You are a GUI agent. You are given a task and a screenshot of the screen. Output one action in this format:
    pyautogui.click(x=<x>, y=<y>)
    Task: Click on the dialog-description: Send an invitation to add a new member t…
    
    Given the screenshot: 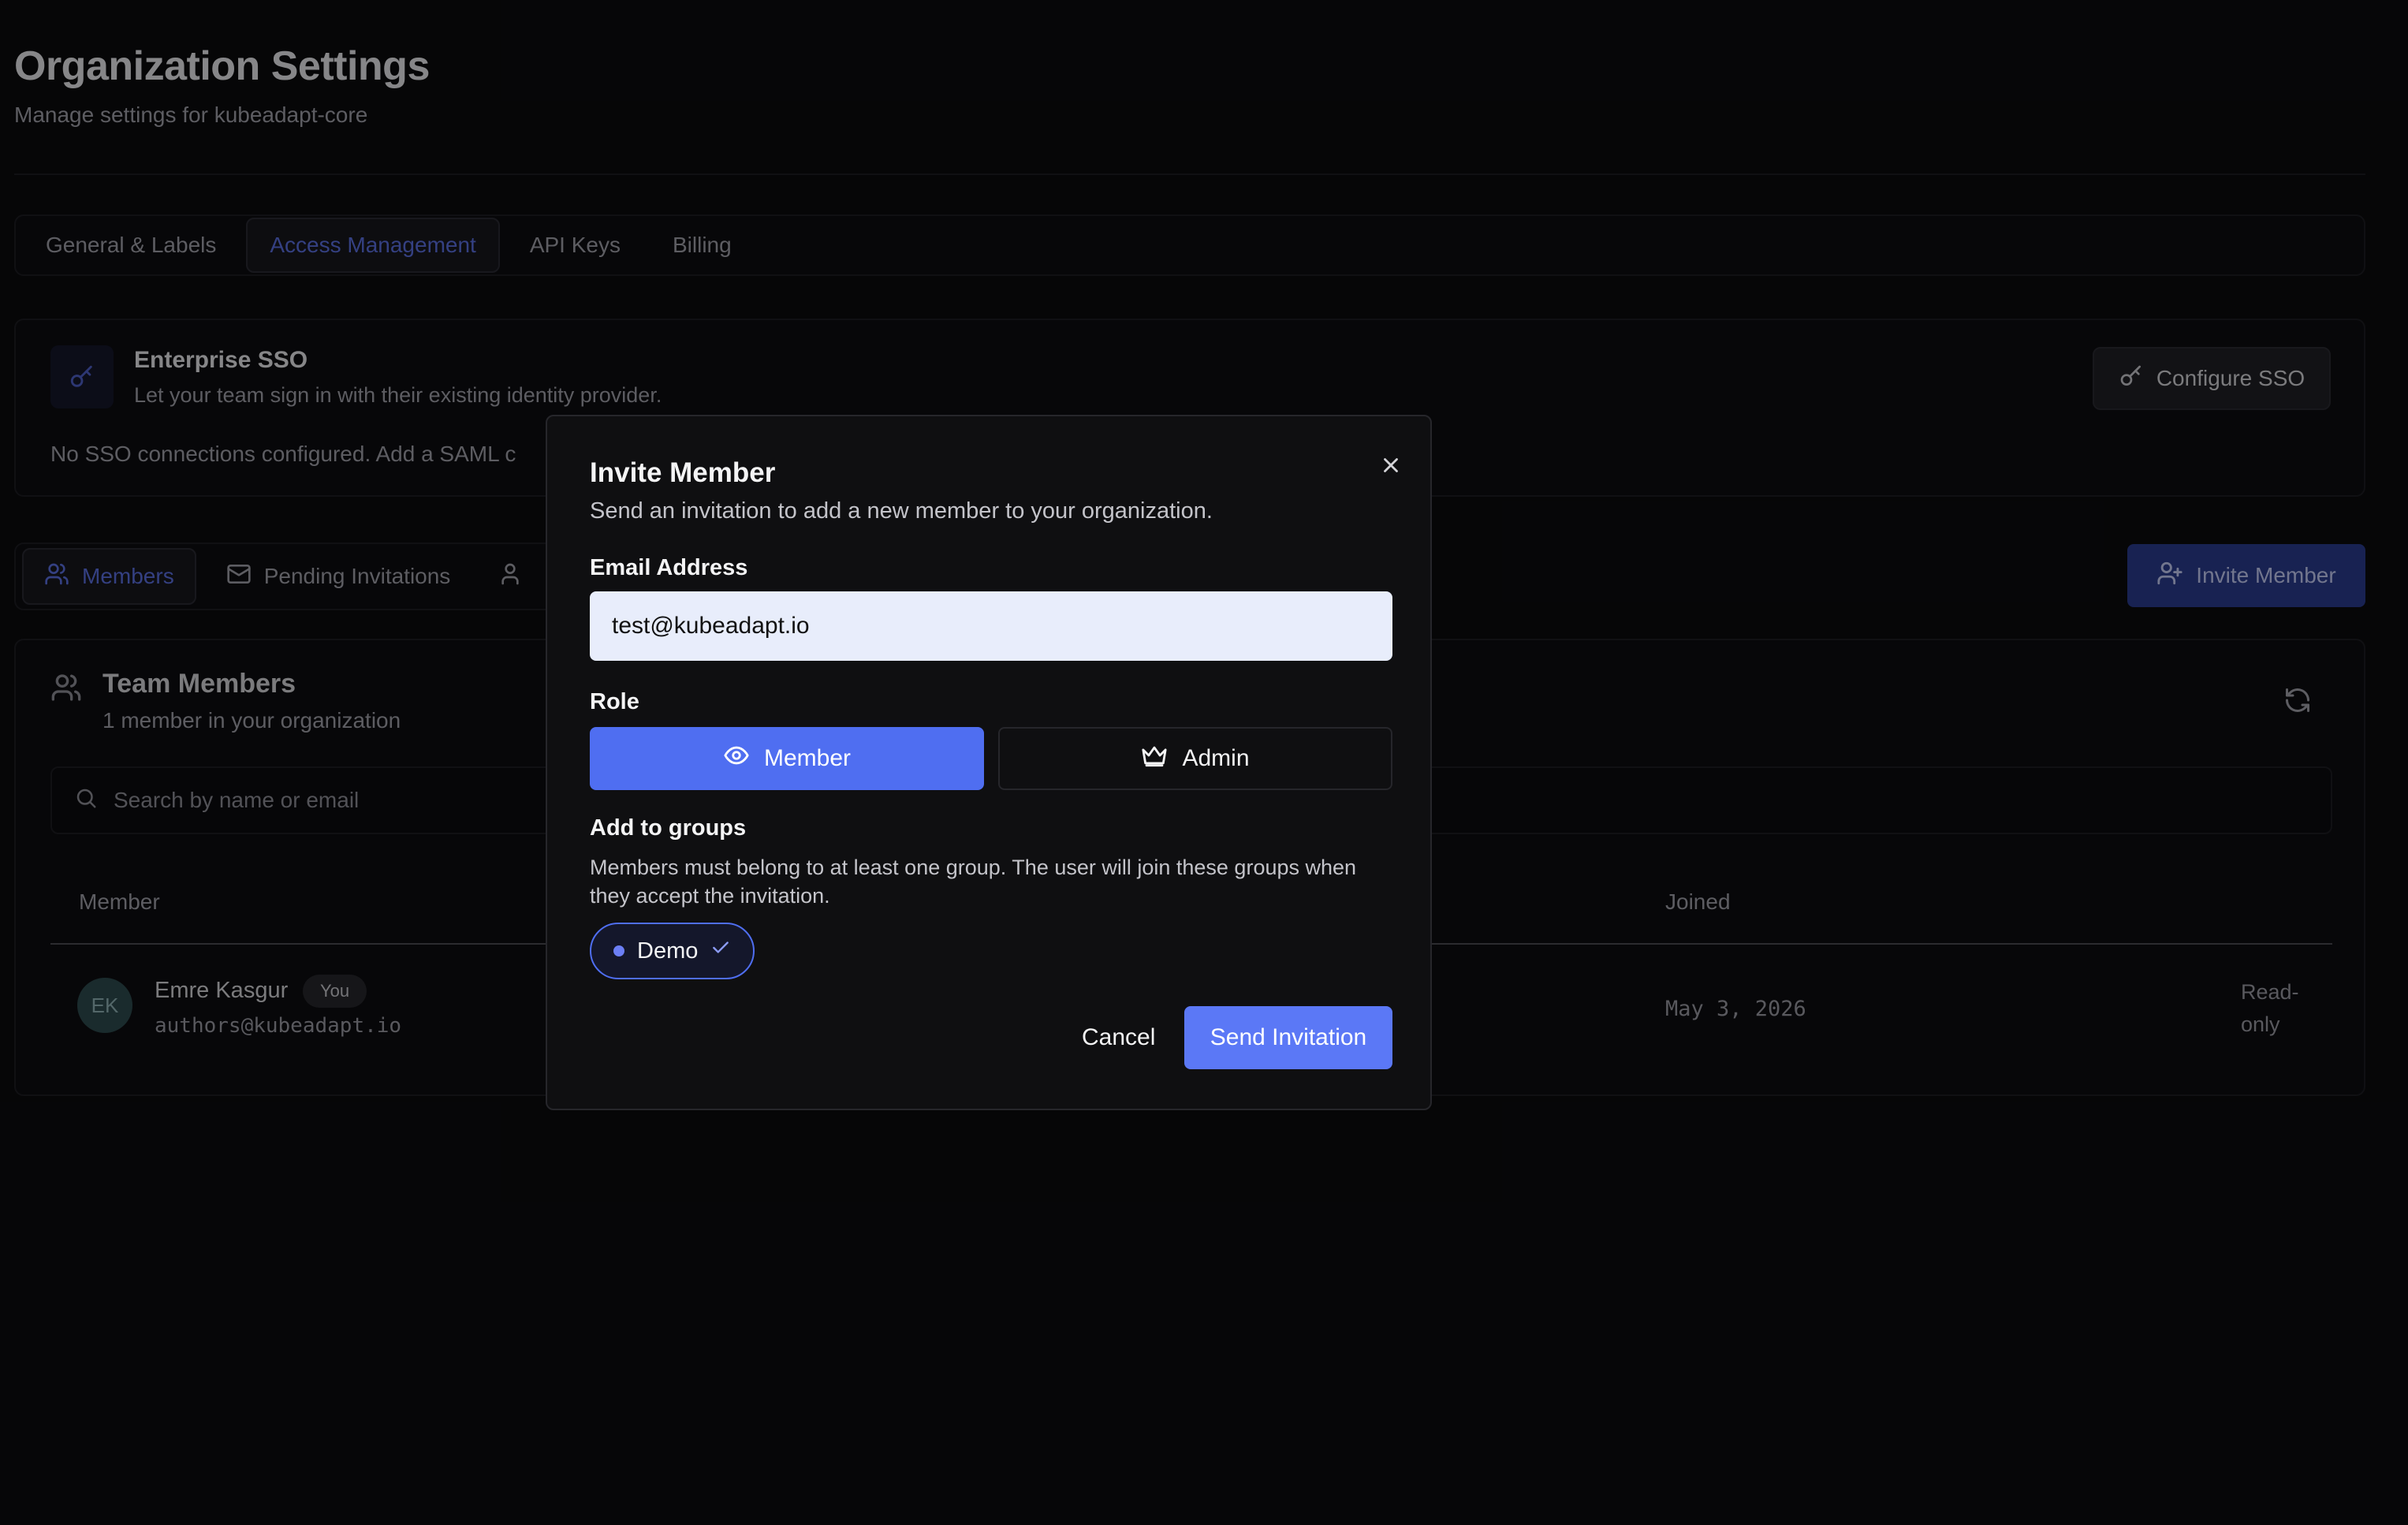 What is the action you would take?
    pyautogui.click(x=901, y=511)
    